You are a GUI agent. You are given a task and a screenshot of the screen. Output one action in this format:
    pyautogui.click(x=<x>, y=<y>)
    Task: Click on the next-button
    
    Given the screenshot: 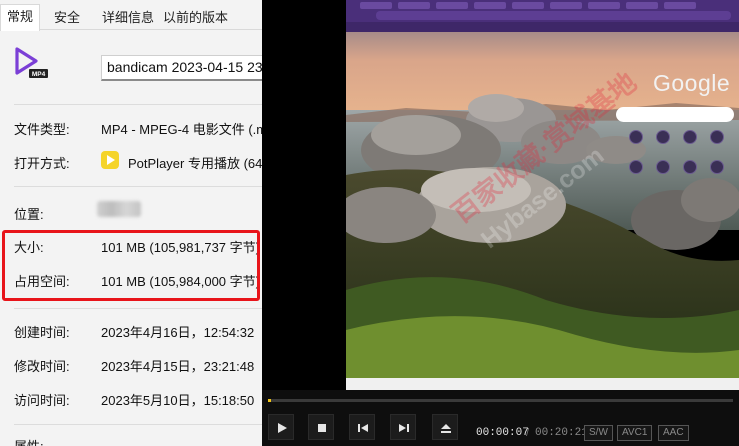 What is the action you would take?
    pyautogui.click(x=403, y=427)
    